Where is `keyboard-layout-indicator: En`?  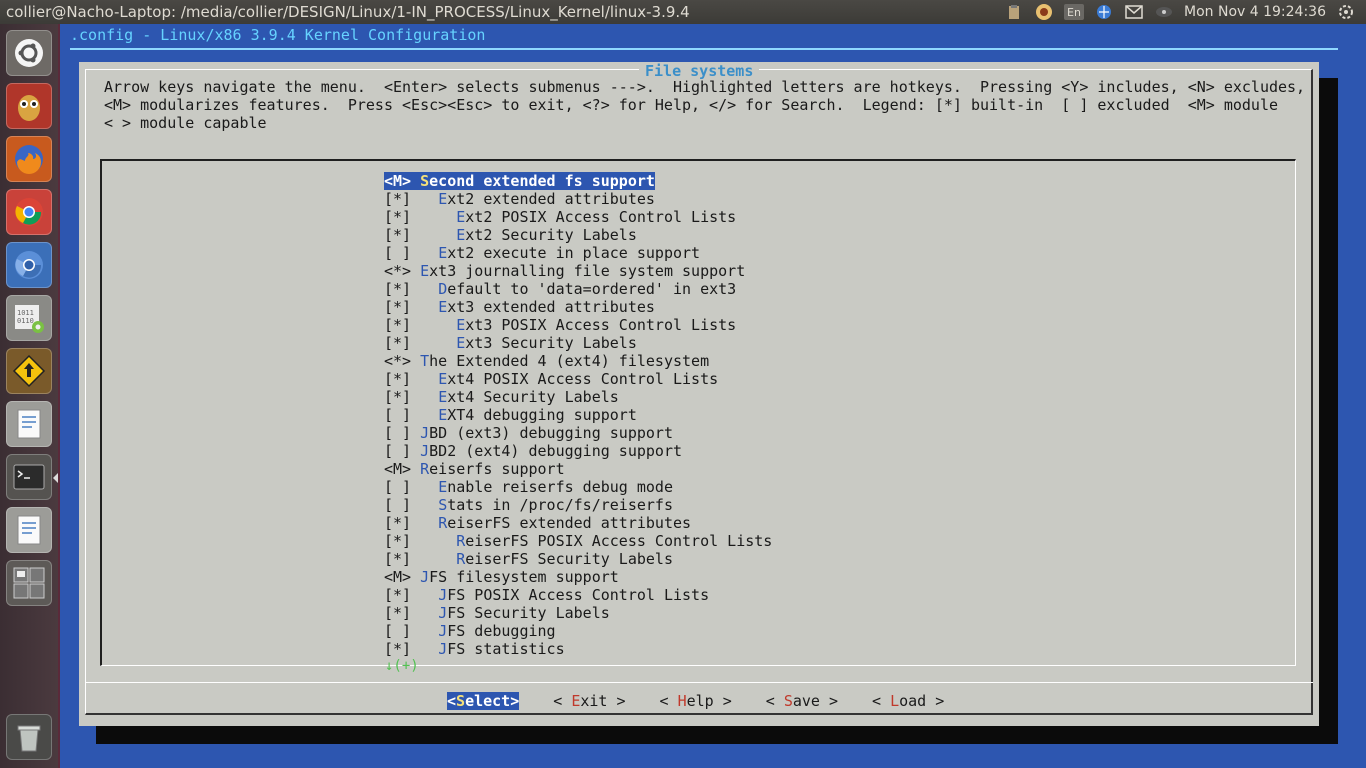
keyboard-layout-indicator: En is located at coordinates (1074, 12).